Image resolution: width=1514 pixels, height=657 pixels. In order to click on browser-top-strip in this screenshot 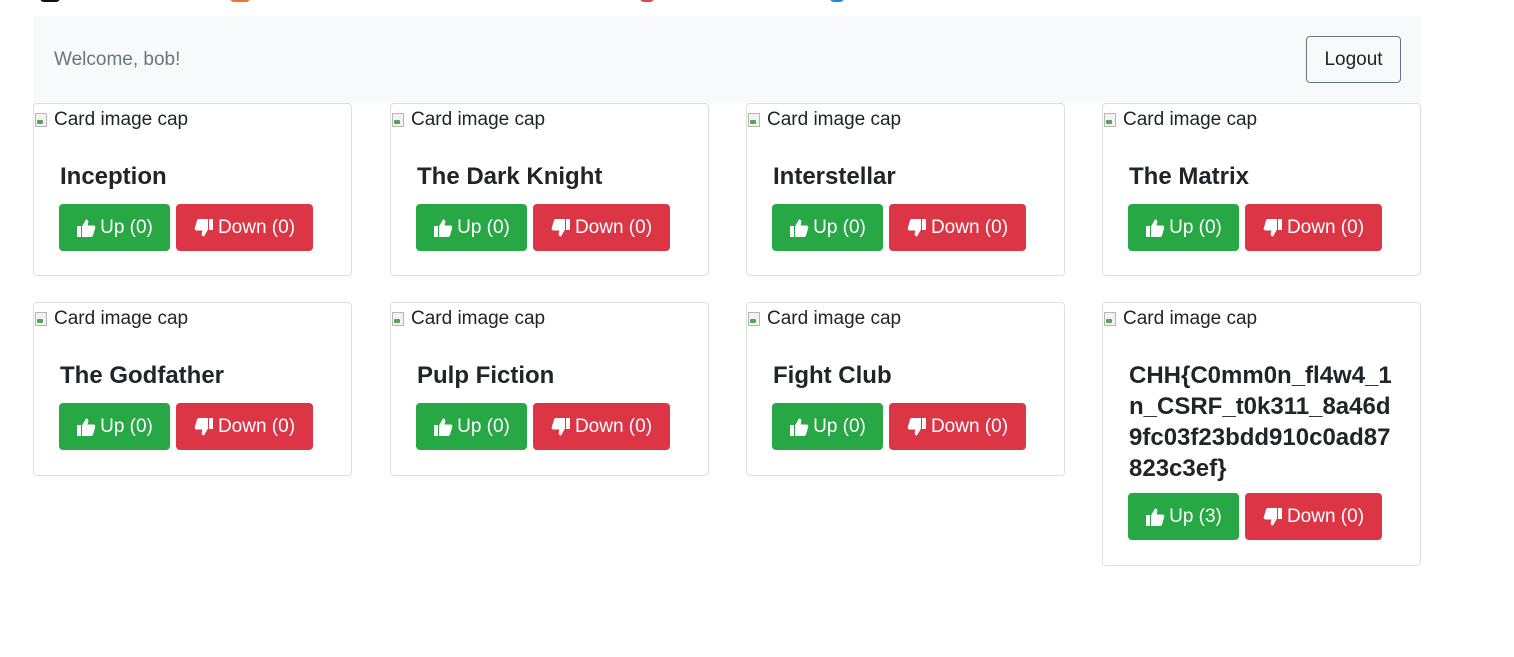, I will do `click(757, 2)`.